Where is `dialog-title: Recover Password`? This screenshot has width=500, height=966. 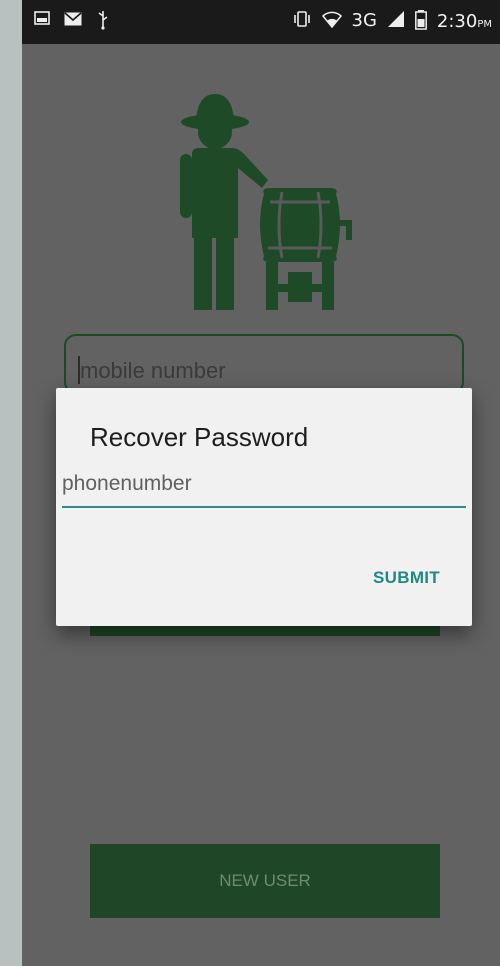 dialog-title: Recover Password is located at coordinates (199, 437).